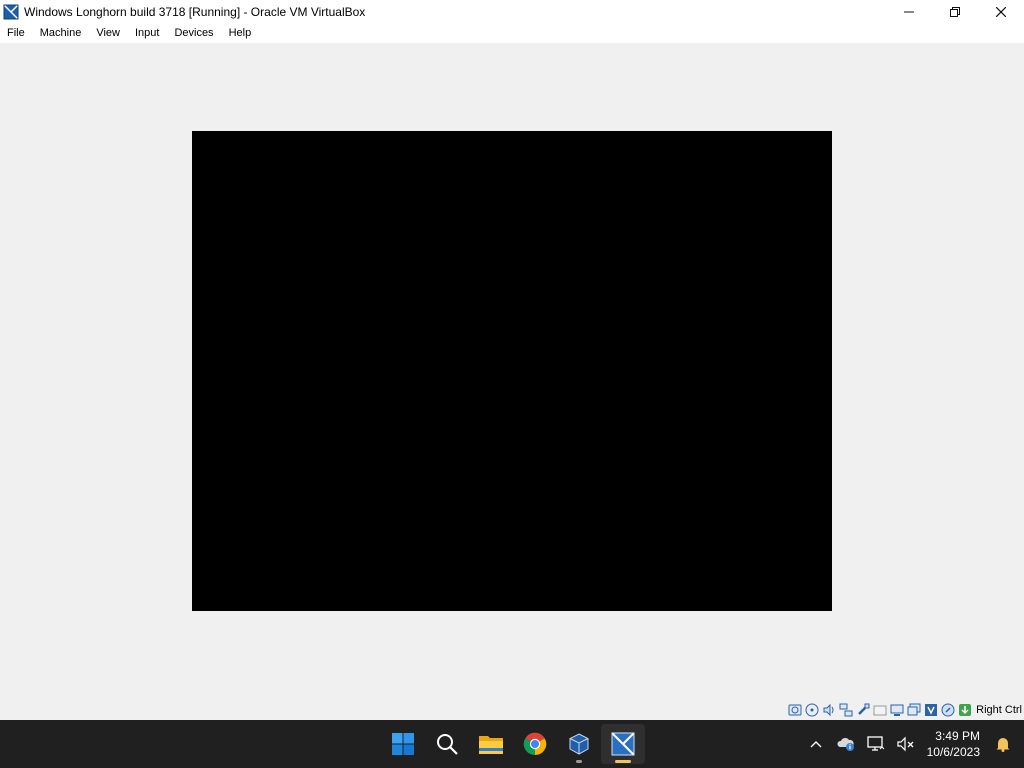  I want to click on speaker-muted-icon, so click(905, 744).